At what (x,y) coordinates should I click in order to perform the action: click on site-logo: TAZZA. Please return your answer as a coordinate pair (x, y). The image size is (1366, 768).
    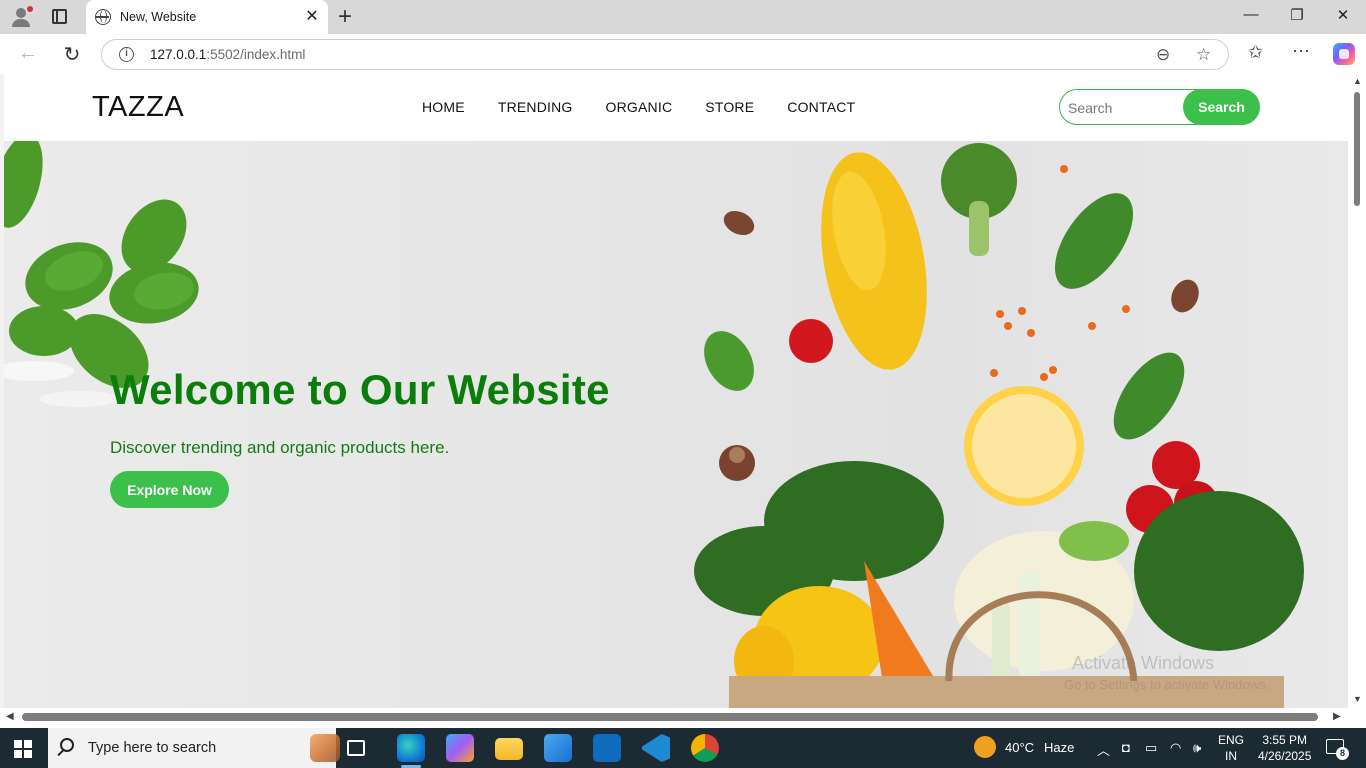
    Looking at the image, I should click on (138, 107).